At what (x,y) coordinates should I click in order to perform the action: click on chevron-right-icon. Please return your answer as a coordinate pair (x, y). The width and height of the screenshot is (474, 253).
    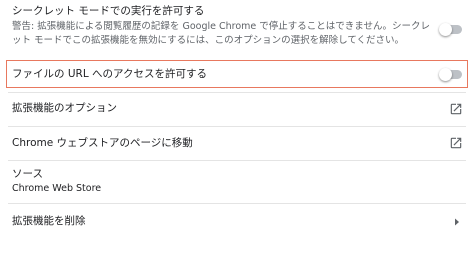
    Looking at the image, I should click on (457, 222).